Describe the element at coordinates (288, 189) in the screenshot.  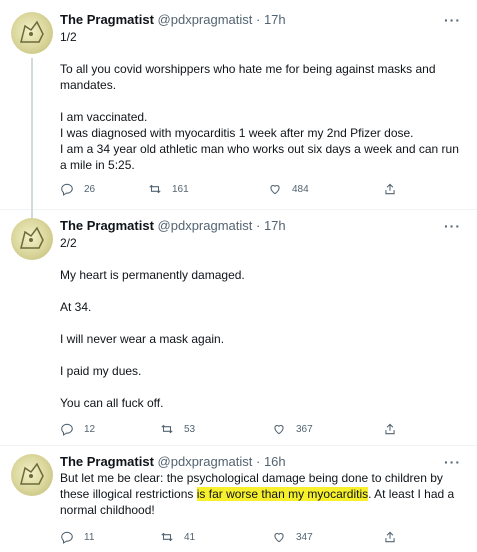
I see `like-button: 484` at that location.